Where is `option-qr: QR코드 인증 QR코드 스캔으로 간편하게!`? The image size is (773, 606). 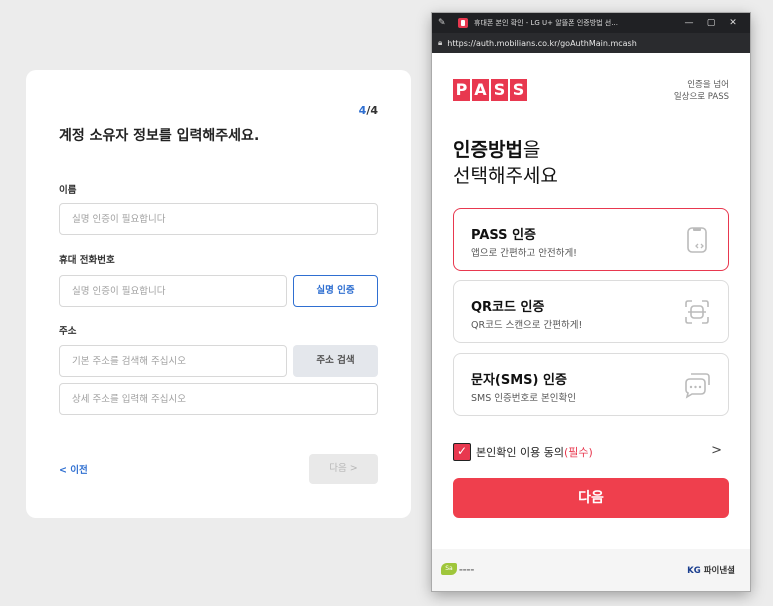 option-qr: QR코드 인증 QR코드 스캔으로 간편하게! is located at coordinates (591, 311).